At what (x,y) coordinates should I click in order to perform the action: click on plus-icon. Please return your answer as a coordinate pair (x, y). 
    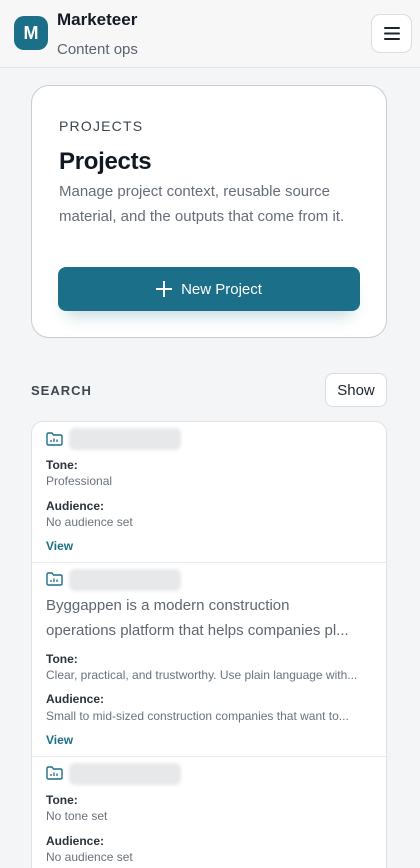
    Looking at the image, I should click on (164, 289).